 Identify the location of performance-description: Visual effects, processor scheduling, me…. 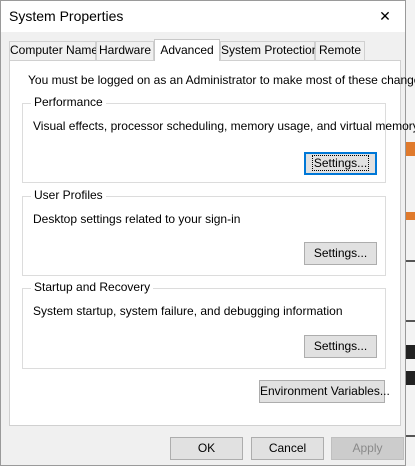
(224, 126).